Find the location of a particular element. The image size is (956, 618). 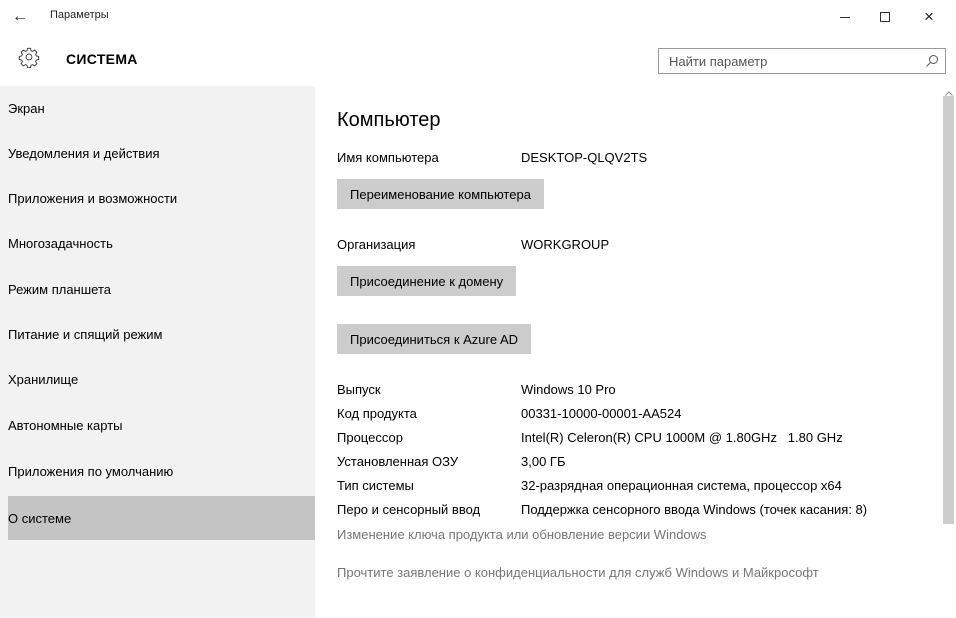

maximize-icon is located at coordinates (885, 17).